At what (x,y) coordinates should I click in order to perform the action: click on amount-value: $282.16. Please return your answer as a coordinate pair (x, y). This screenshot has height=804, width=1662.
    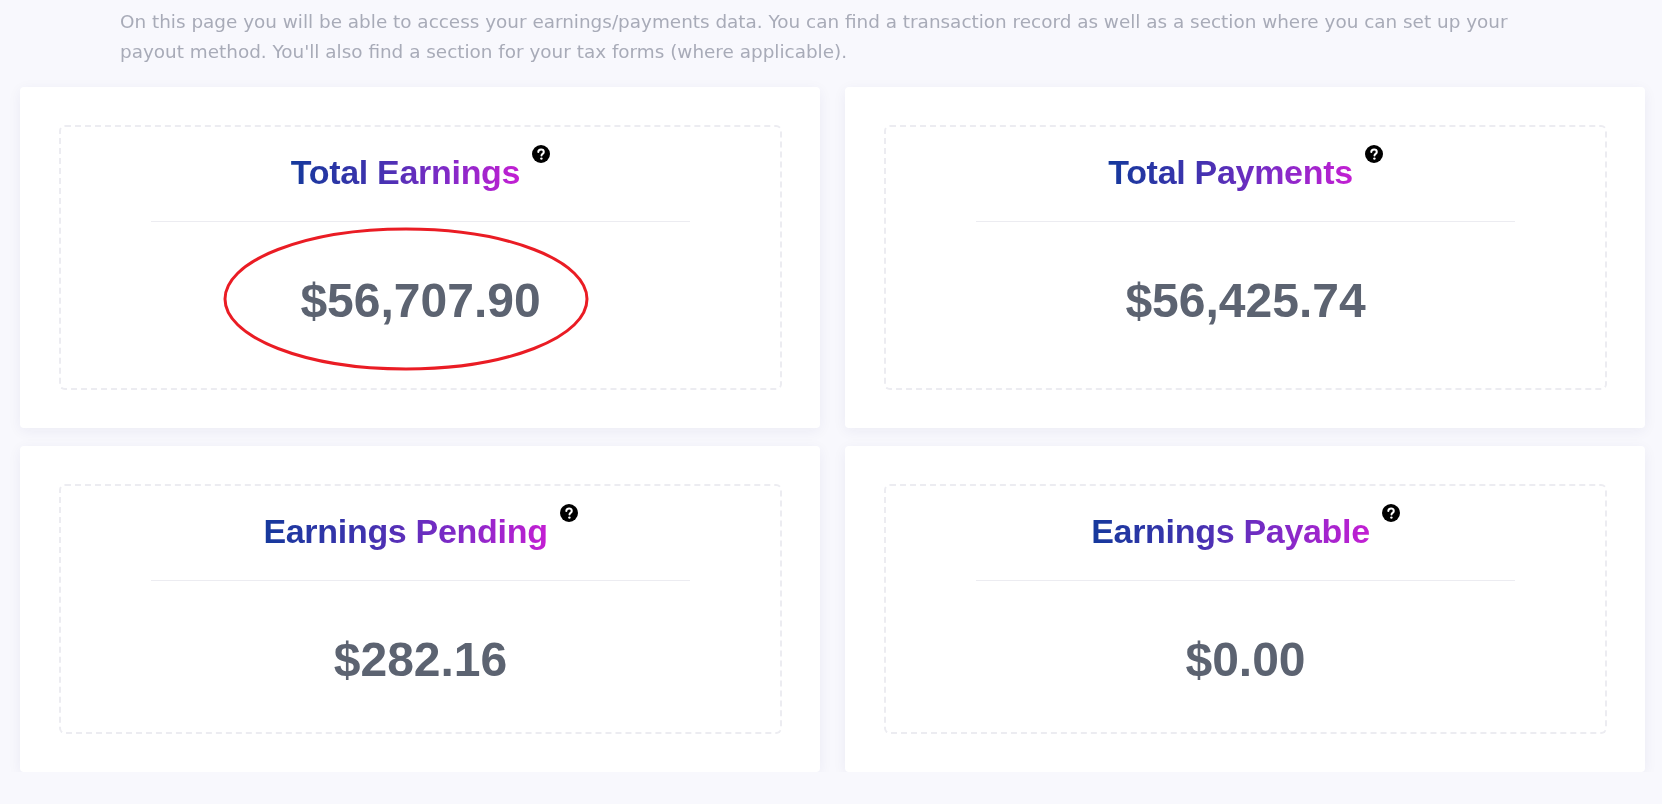
    Looking at the image, I should click on (420, 660).